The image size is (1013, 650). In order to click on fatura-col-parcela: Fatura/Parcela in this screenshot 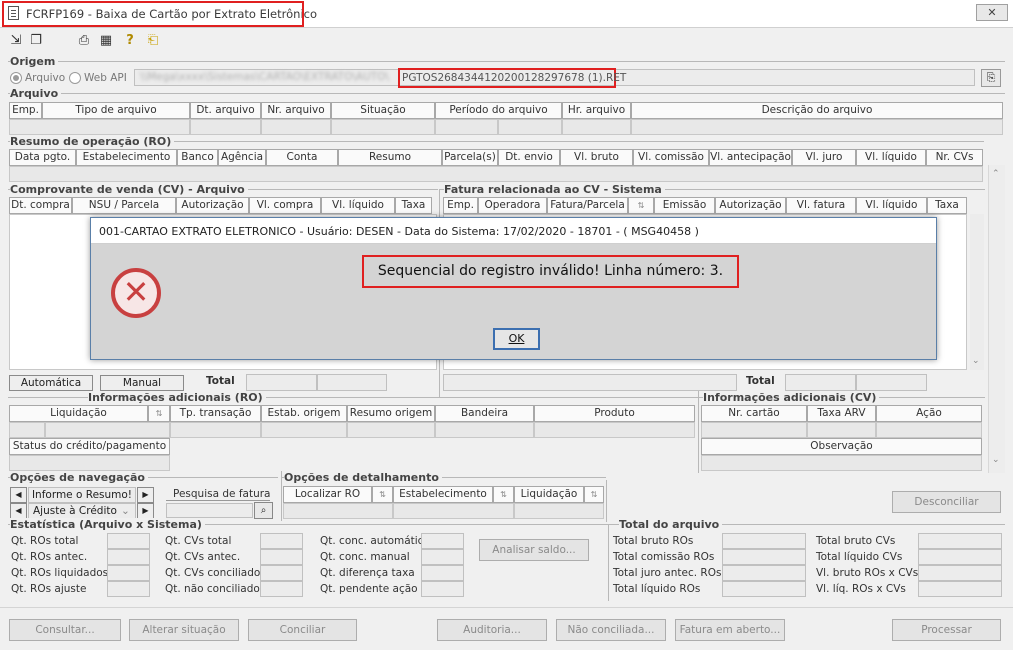, I will do `click(587, 205)`.